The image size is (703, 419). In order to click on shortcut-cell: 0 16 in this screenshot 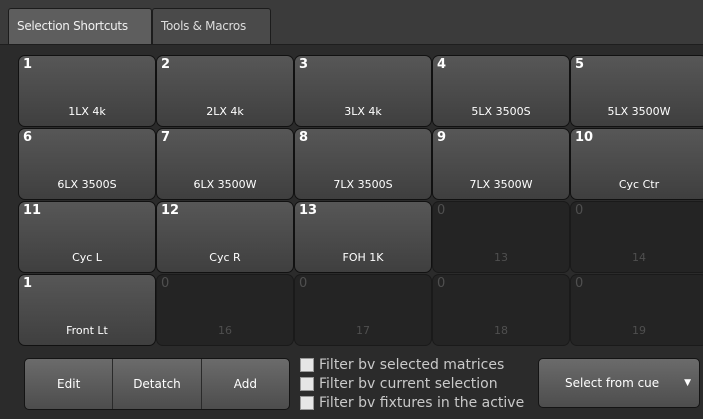, I will do `click(225, 310)`.